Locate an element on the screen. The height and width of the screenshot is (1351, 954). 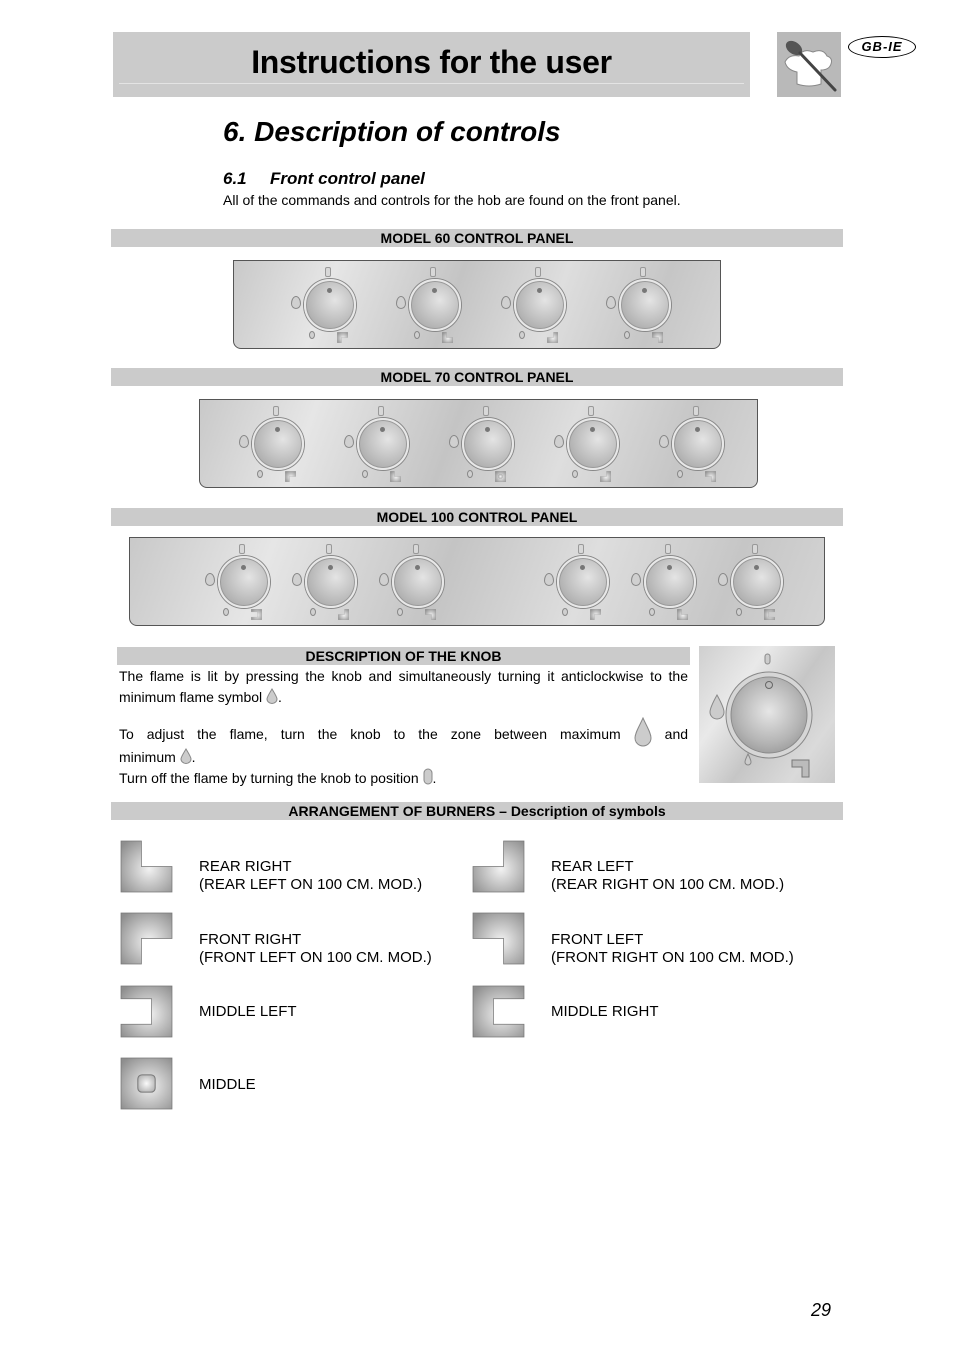
legend-front-left: FRONT LEFT (FRONT RIGHT ON 100 CM. MOD.) is located at coordinates (672, 948).